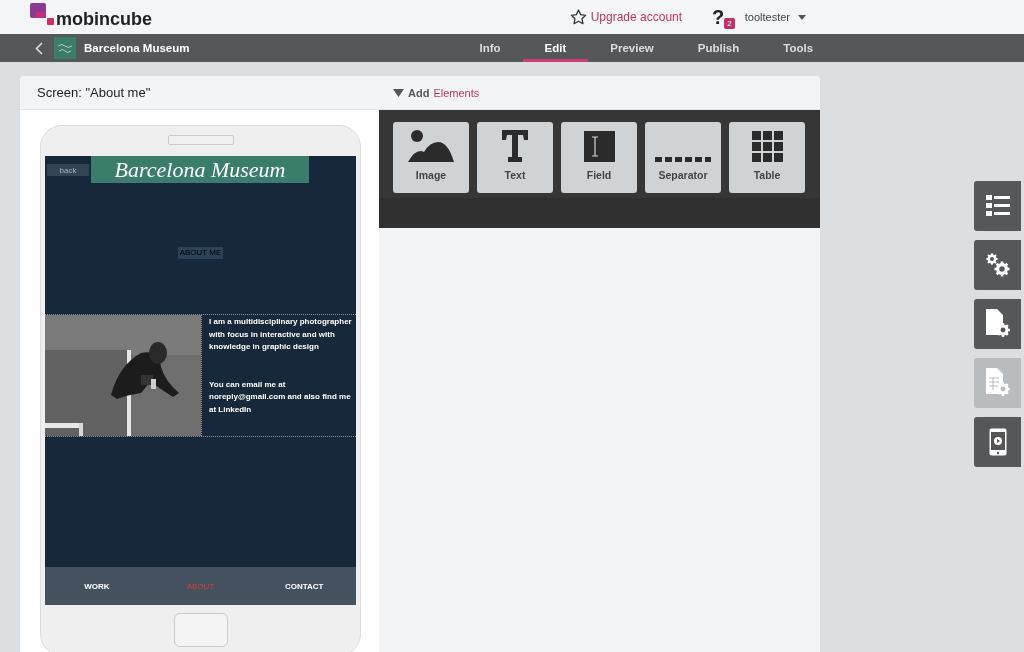 The width and height of the screenshot is (1024, 652). Describe the element at coordinates (632, 48) in the screenshot. I see `nav-tab: Preview` at that location.